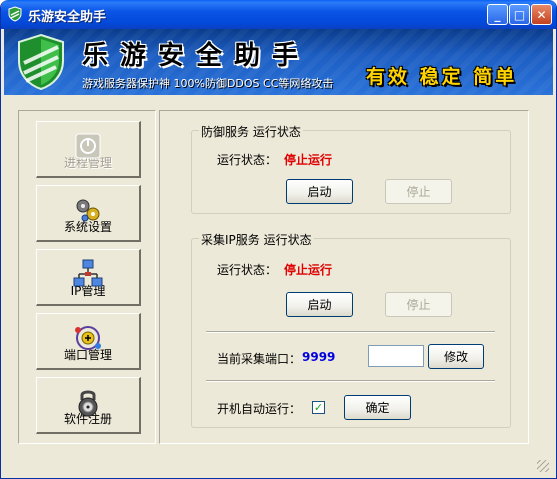 The width and height of the screenshot is (557, 479). Describe the element at coordinates (251, 131) in the screenshot. I see `group-title: 防御服务 运行状态` at that location.